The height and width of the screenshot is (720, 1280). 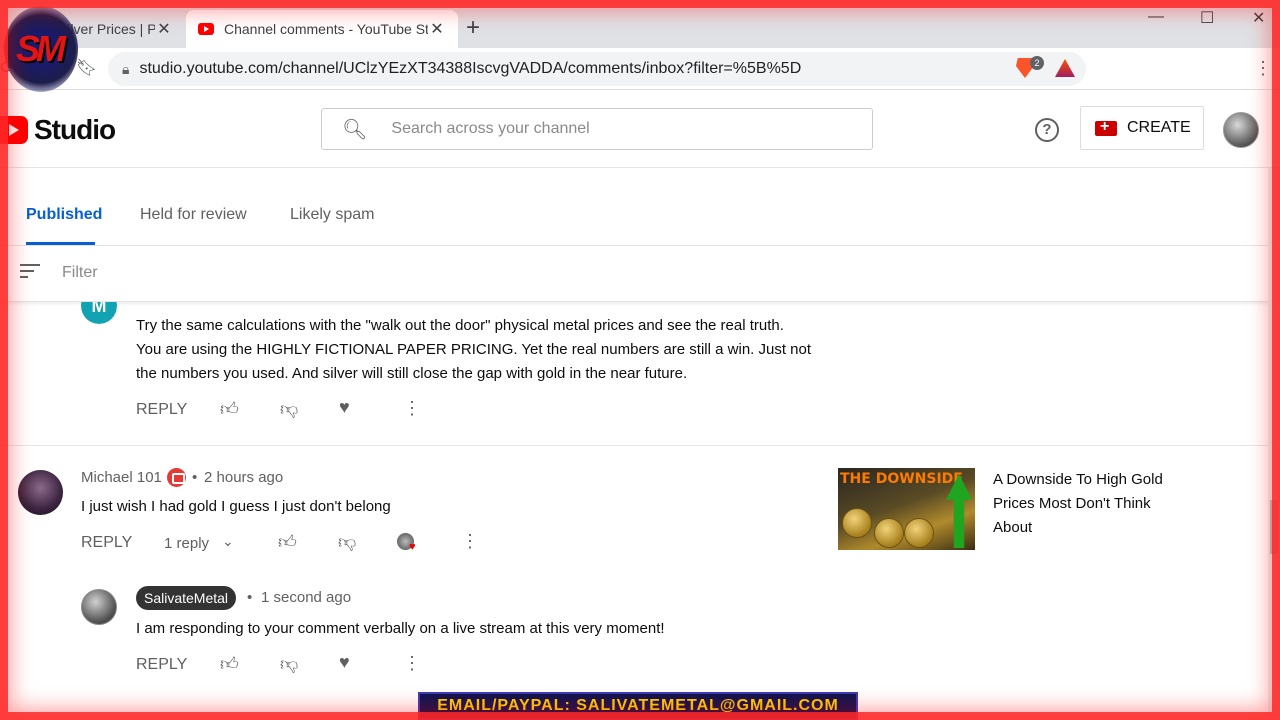 I want to click on comments-tabs: Published Held for review Likely spam, so click(x=634, y=207).